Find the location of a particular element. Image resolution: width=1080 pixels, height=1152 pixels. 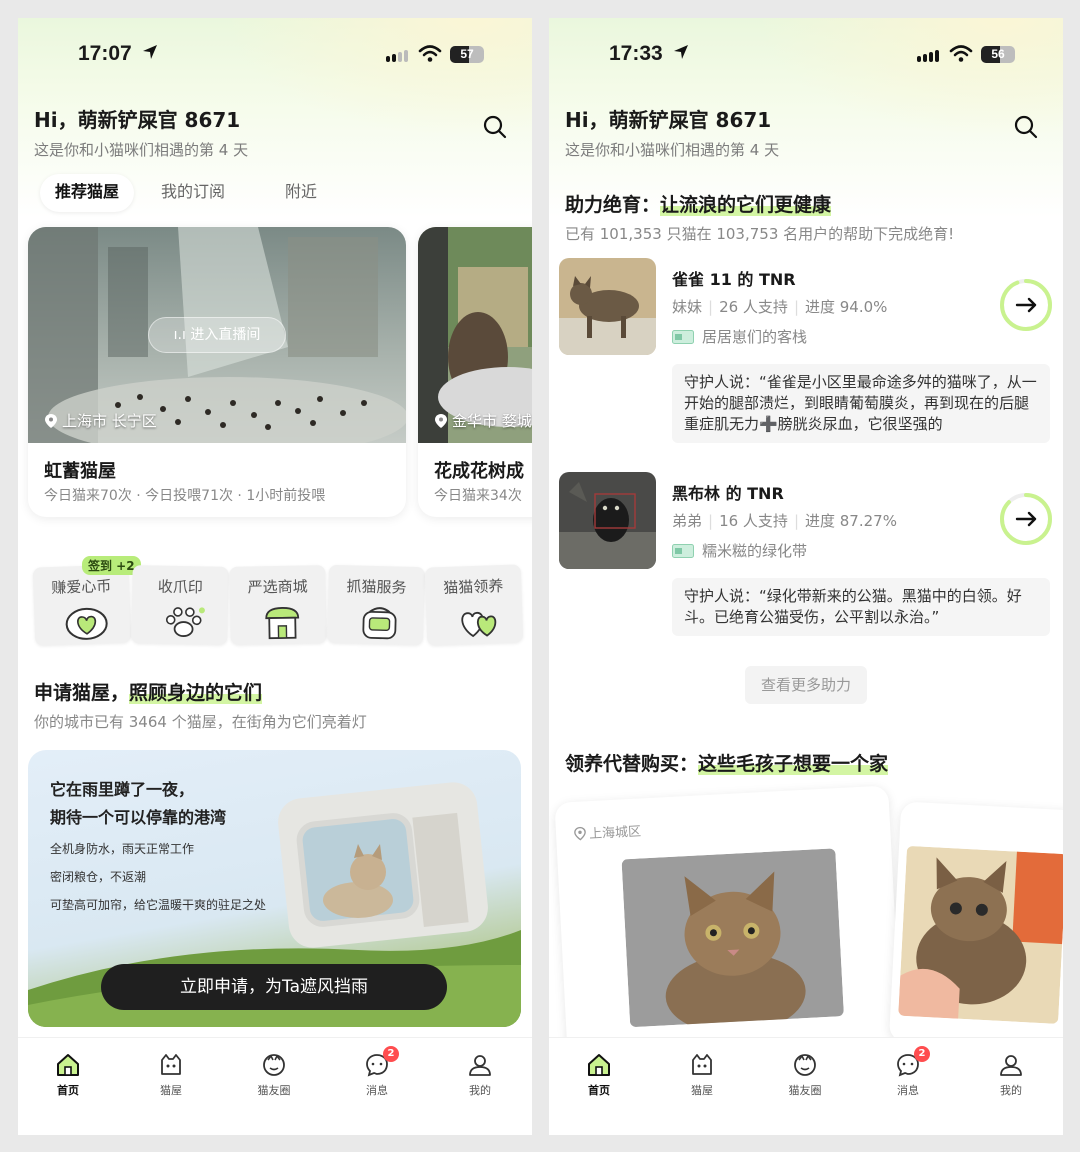

shortcut-row: 赚爱心币 签到 +2 收爪印 严选商城 抓猫服务 猫猫领养 is located at coordinates (277, 601).